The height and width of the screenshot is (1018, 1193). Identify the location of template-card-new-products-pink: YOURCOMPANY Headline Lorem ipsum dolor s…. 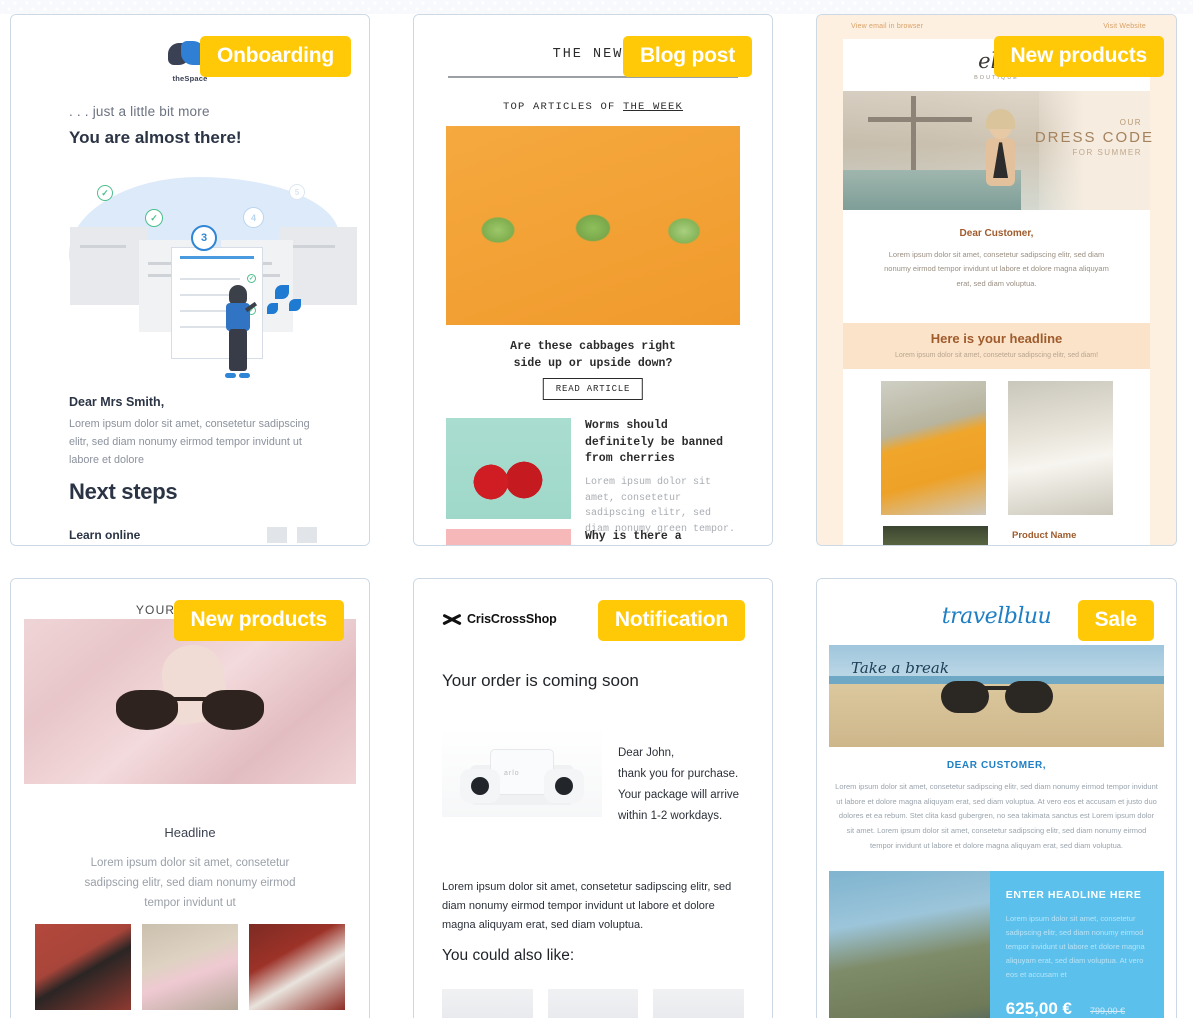
(190, 798).